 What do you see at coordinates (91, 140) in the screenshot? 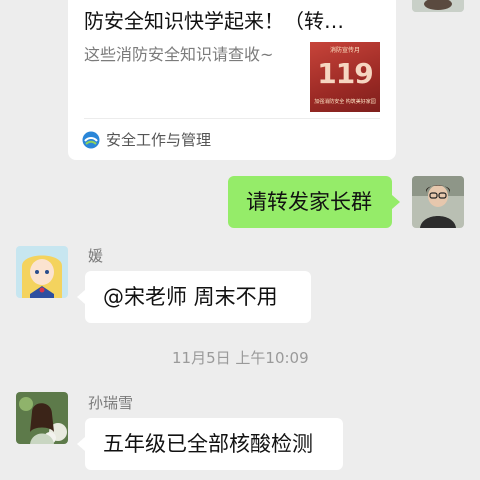
I see `official-account-icon` at bounding box center [91, 140].